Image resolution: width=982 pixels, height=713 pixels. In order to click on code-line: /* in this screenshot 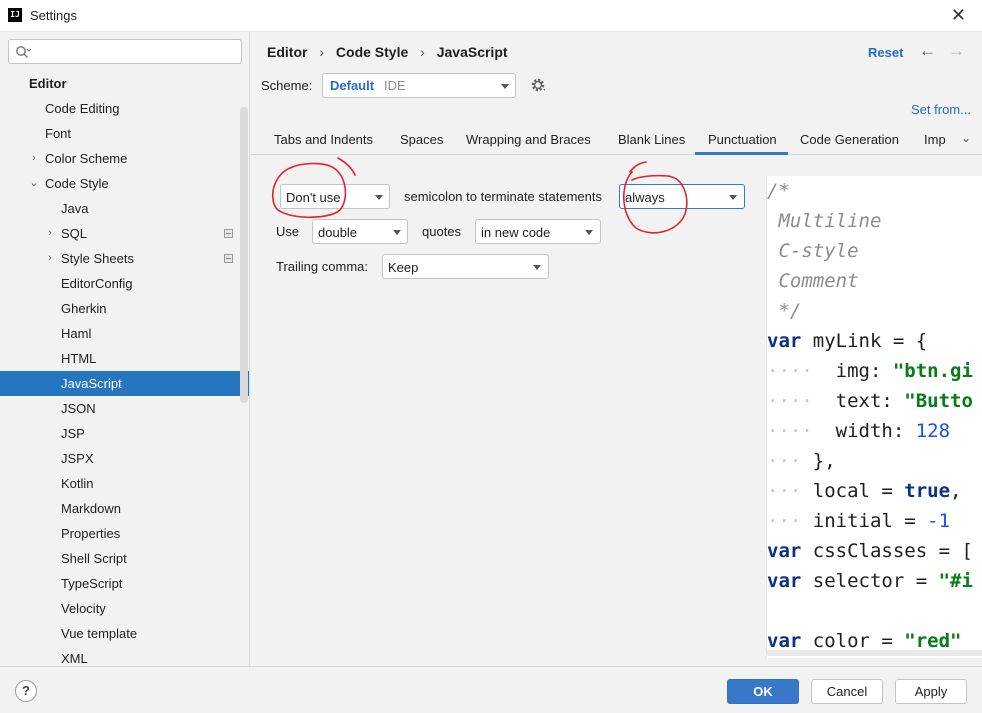, I will do `click(778, 191)`.